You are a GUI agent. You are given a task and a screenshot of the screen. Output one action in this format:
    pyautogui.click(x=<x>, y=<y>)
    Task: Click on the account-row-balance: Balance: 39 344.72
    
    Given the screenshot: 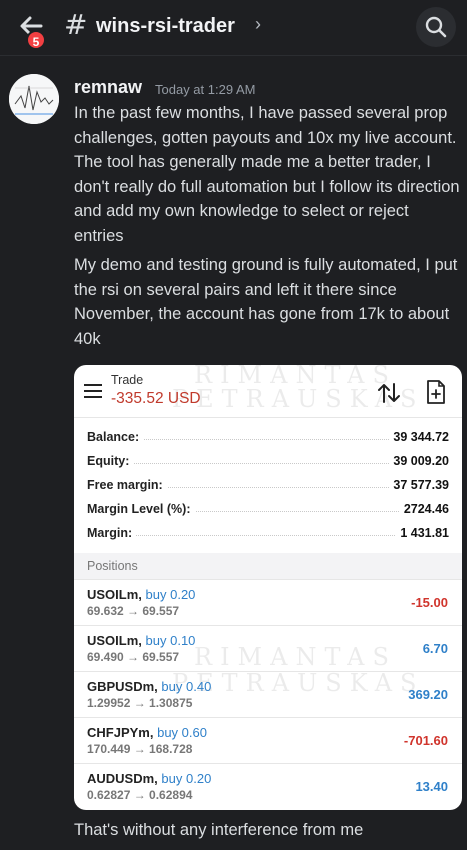 What is the action you would take?
    pyautogui.click(x=268, y=441)
    